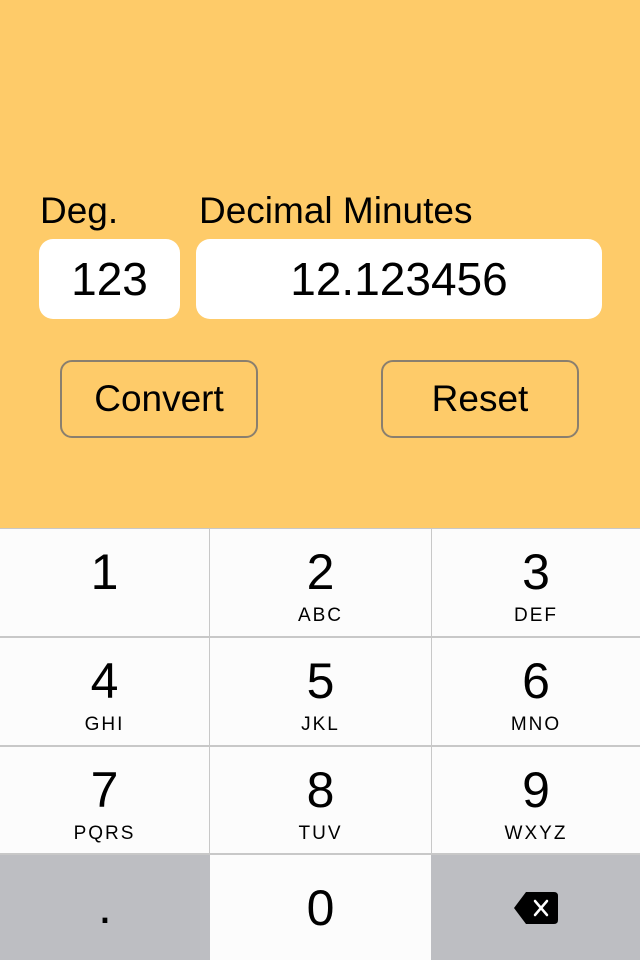 The height and width of the screenshot is (960, 640). Describe the element at coordinates (109, 279) in the screenshot. I see `degrees-input: 123` at that location.